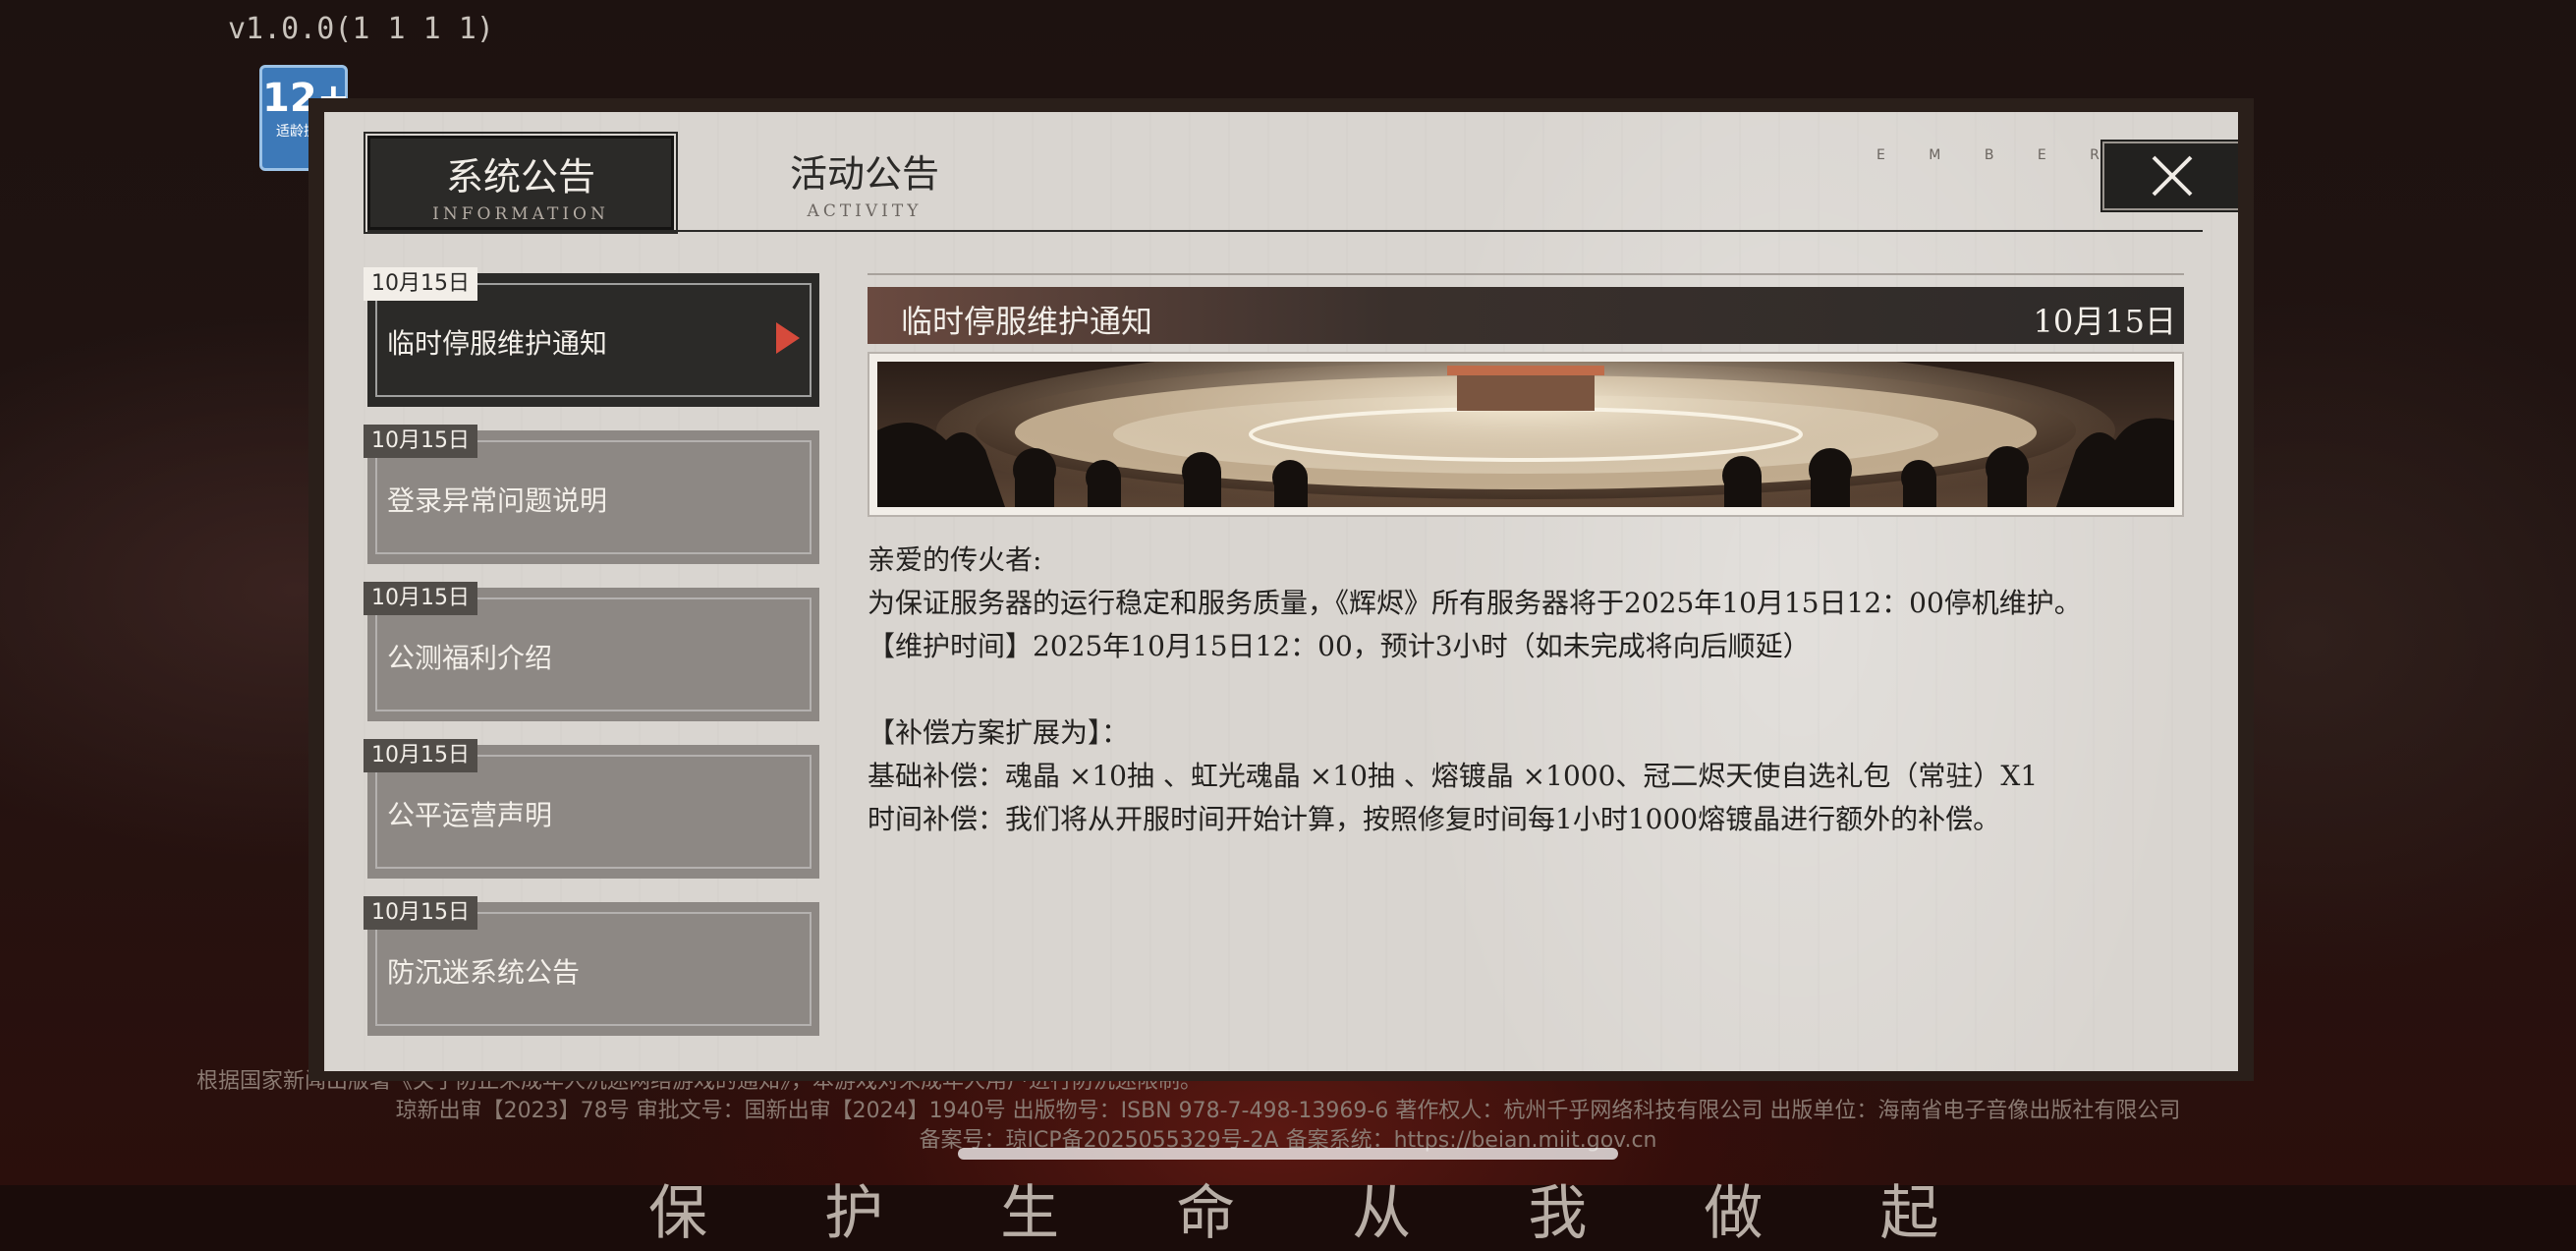 Image resolution: width=2576 pixels, height=1251 pixels. What do you see at coordinates (591, 651) in the screenshot?
I see `announcement-item: 10月15日 公测福利介绍` at bounding box center [591, 651].